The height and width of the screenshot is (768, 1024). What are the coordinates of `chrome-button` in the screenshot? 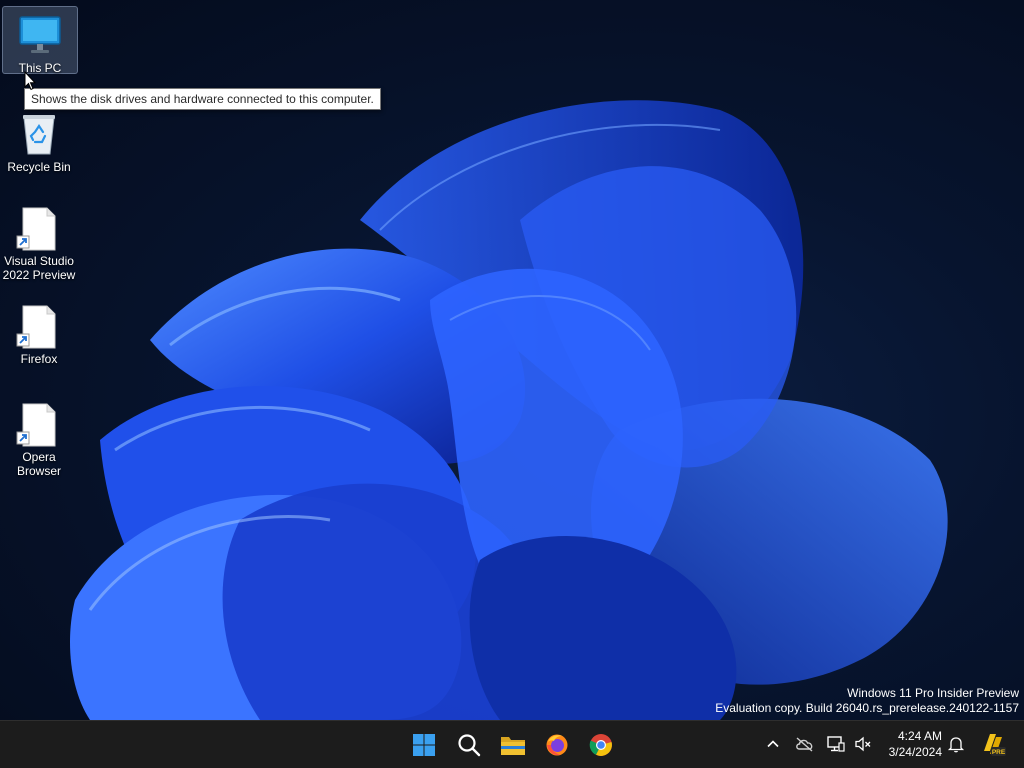 It's located at (601, 745).